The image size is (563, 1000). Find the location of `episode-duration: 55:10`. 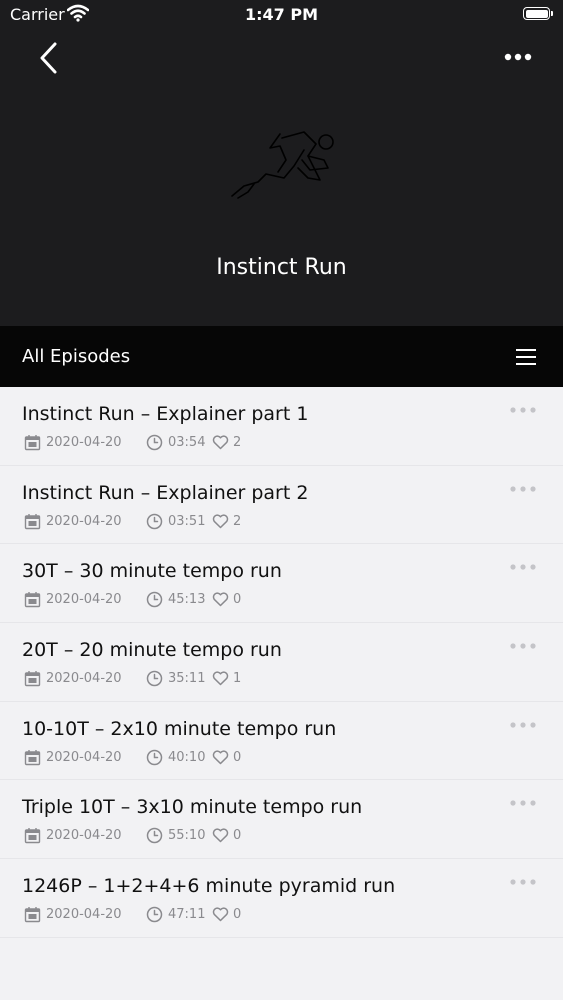

episode-duration: 55:10 is located at coordinates (187, 836).